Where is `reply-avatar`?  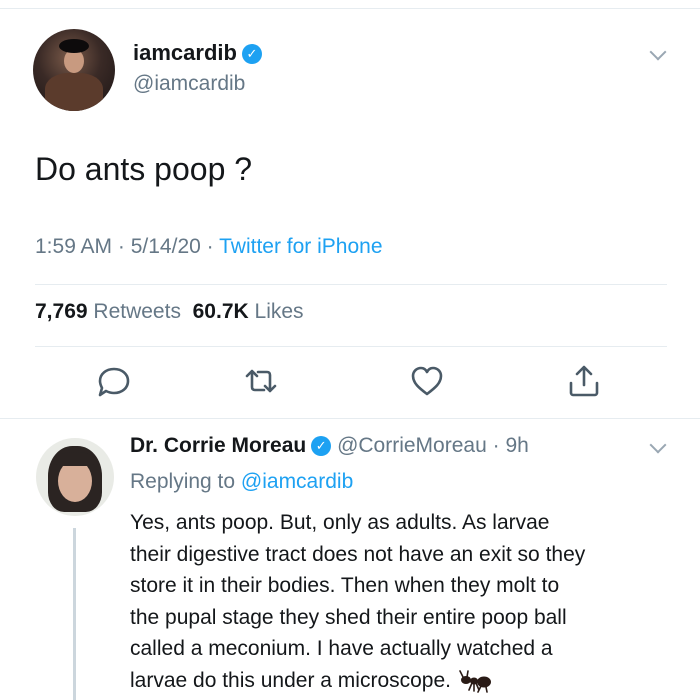 reply-avatar is located at coordinates (75, 477).